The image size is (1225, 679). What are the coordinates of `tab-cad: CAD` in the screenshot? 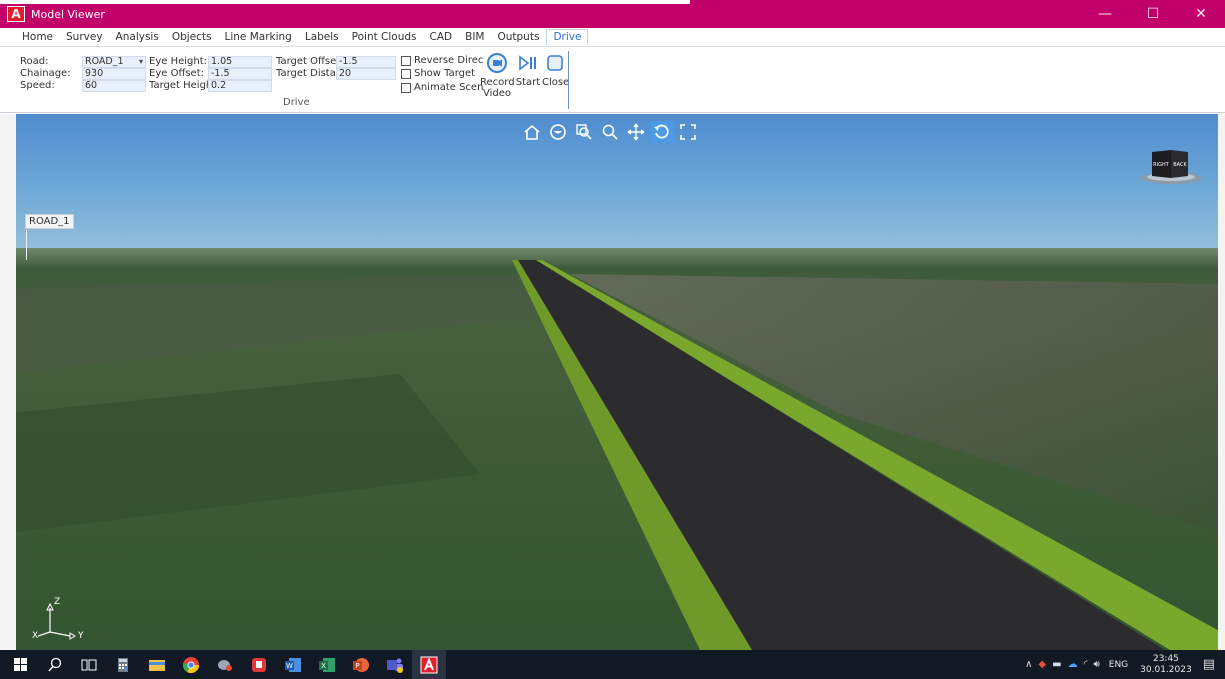 It's located at (441, 37).